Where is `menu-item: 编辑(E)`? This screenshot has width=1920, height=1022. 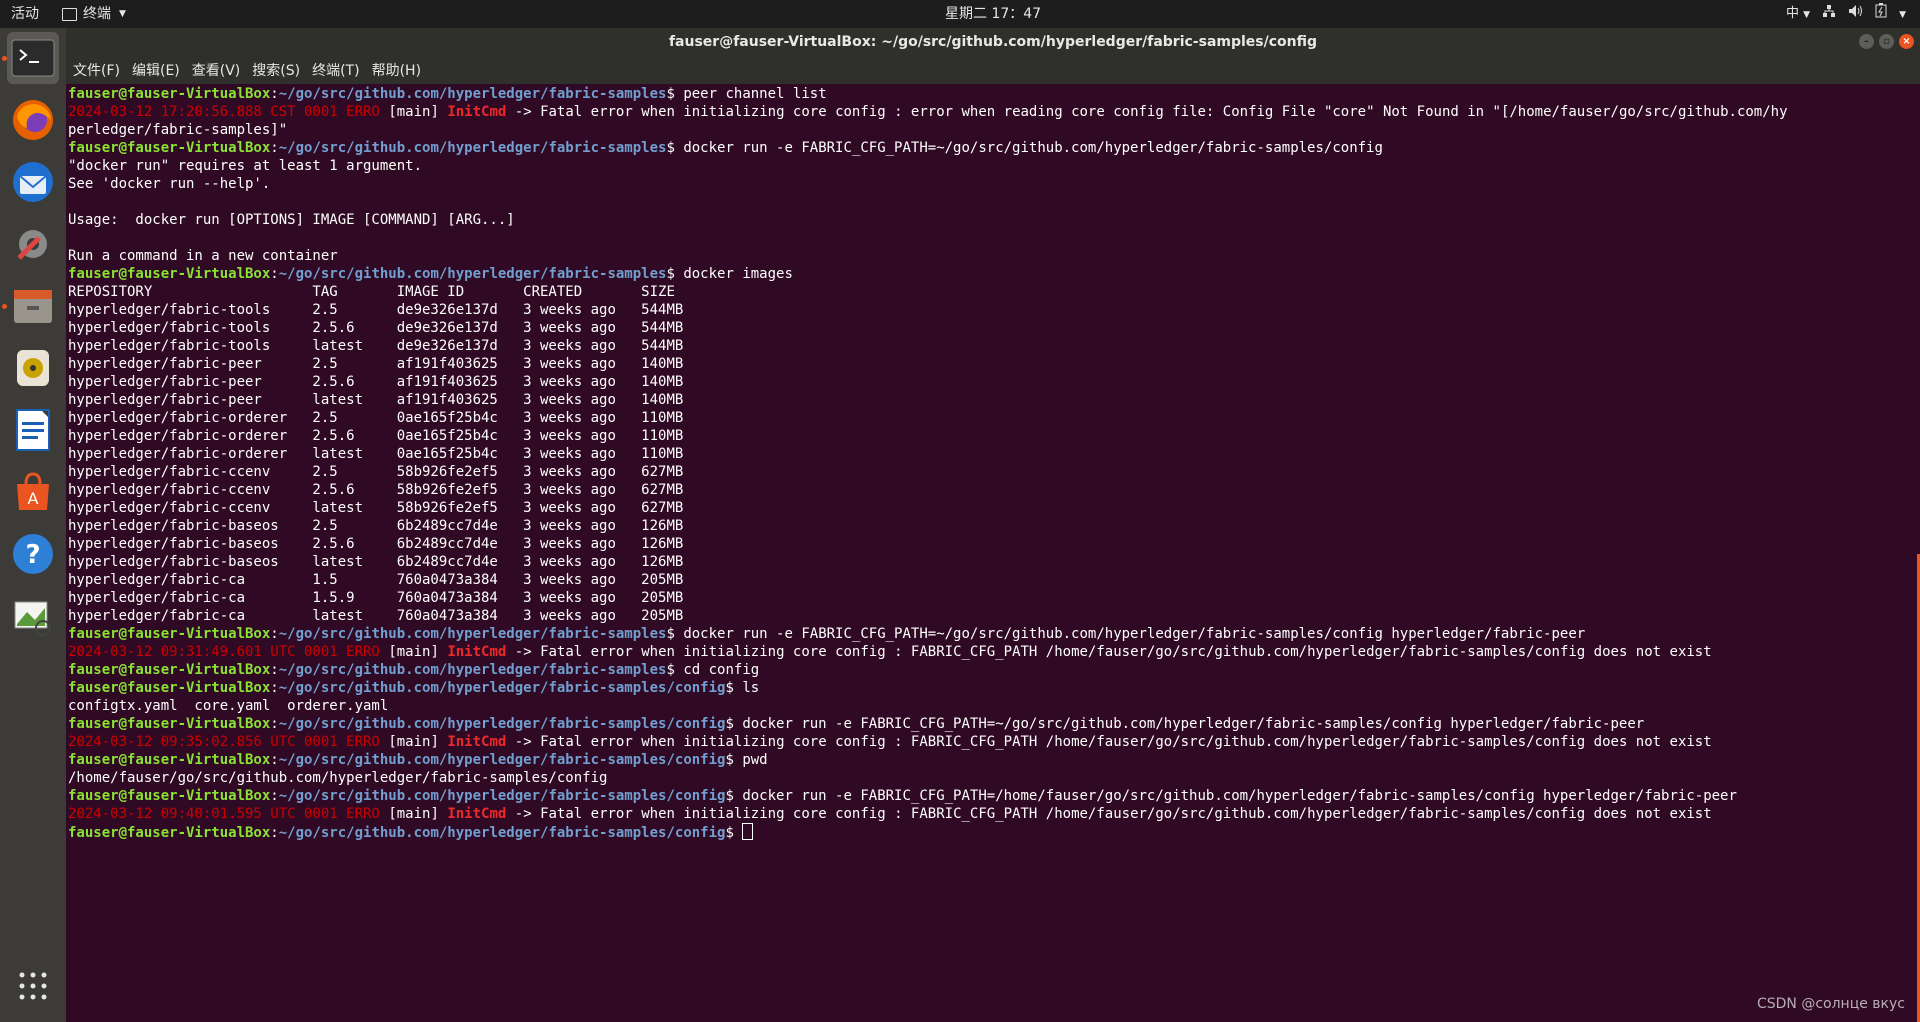
menu-item: 编辑(E) is located at coordinates (156, 70).